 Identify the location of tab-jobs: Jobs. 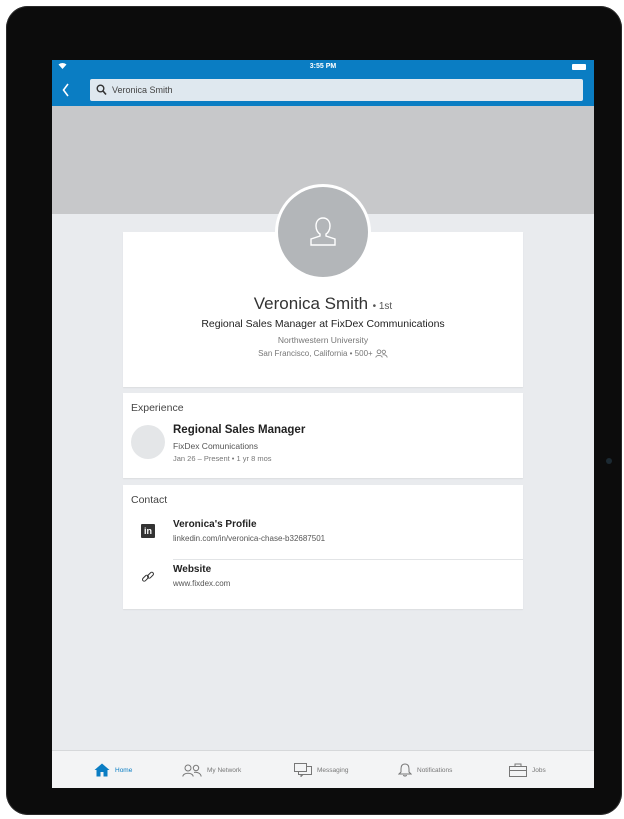
(527, 769).